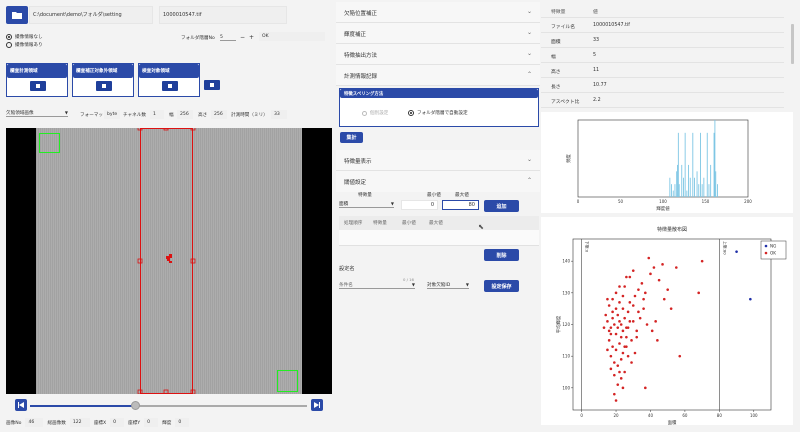  Describe the element at coordinates (460, 205) in the screenshot. I see `max-input: 80` at that location.